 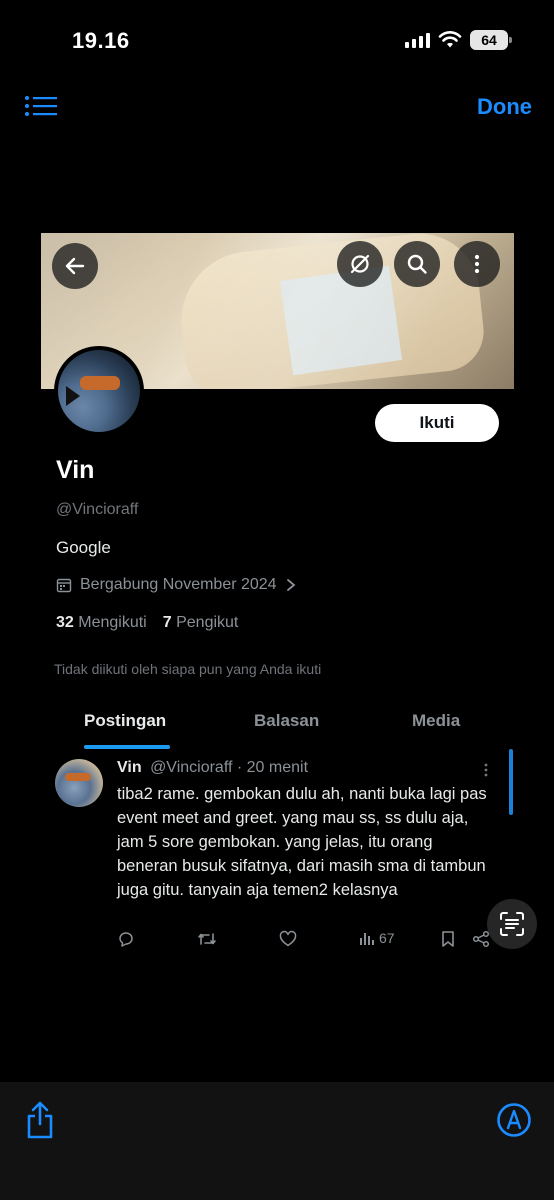 I want to click on reply-button, so click(x=126, y=939).